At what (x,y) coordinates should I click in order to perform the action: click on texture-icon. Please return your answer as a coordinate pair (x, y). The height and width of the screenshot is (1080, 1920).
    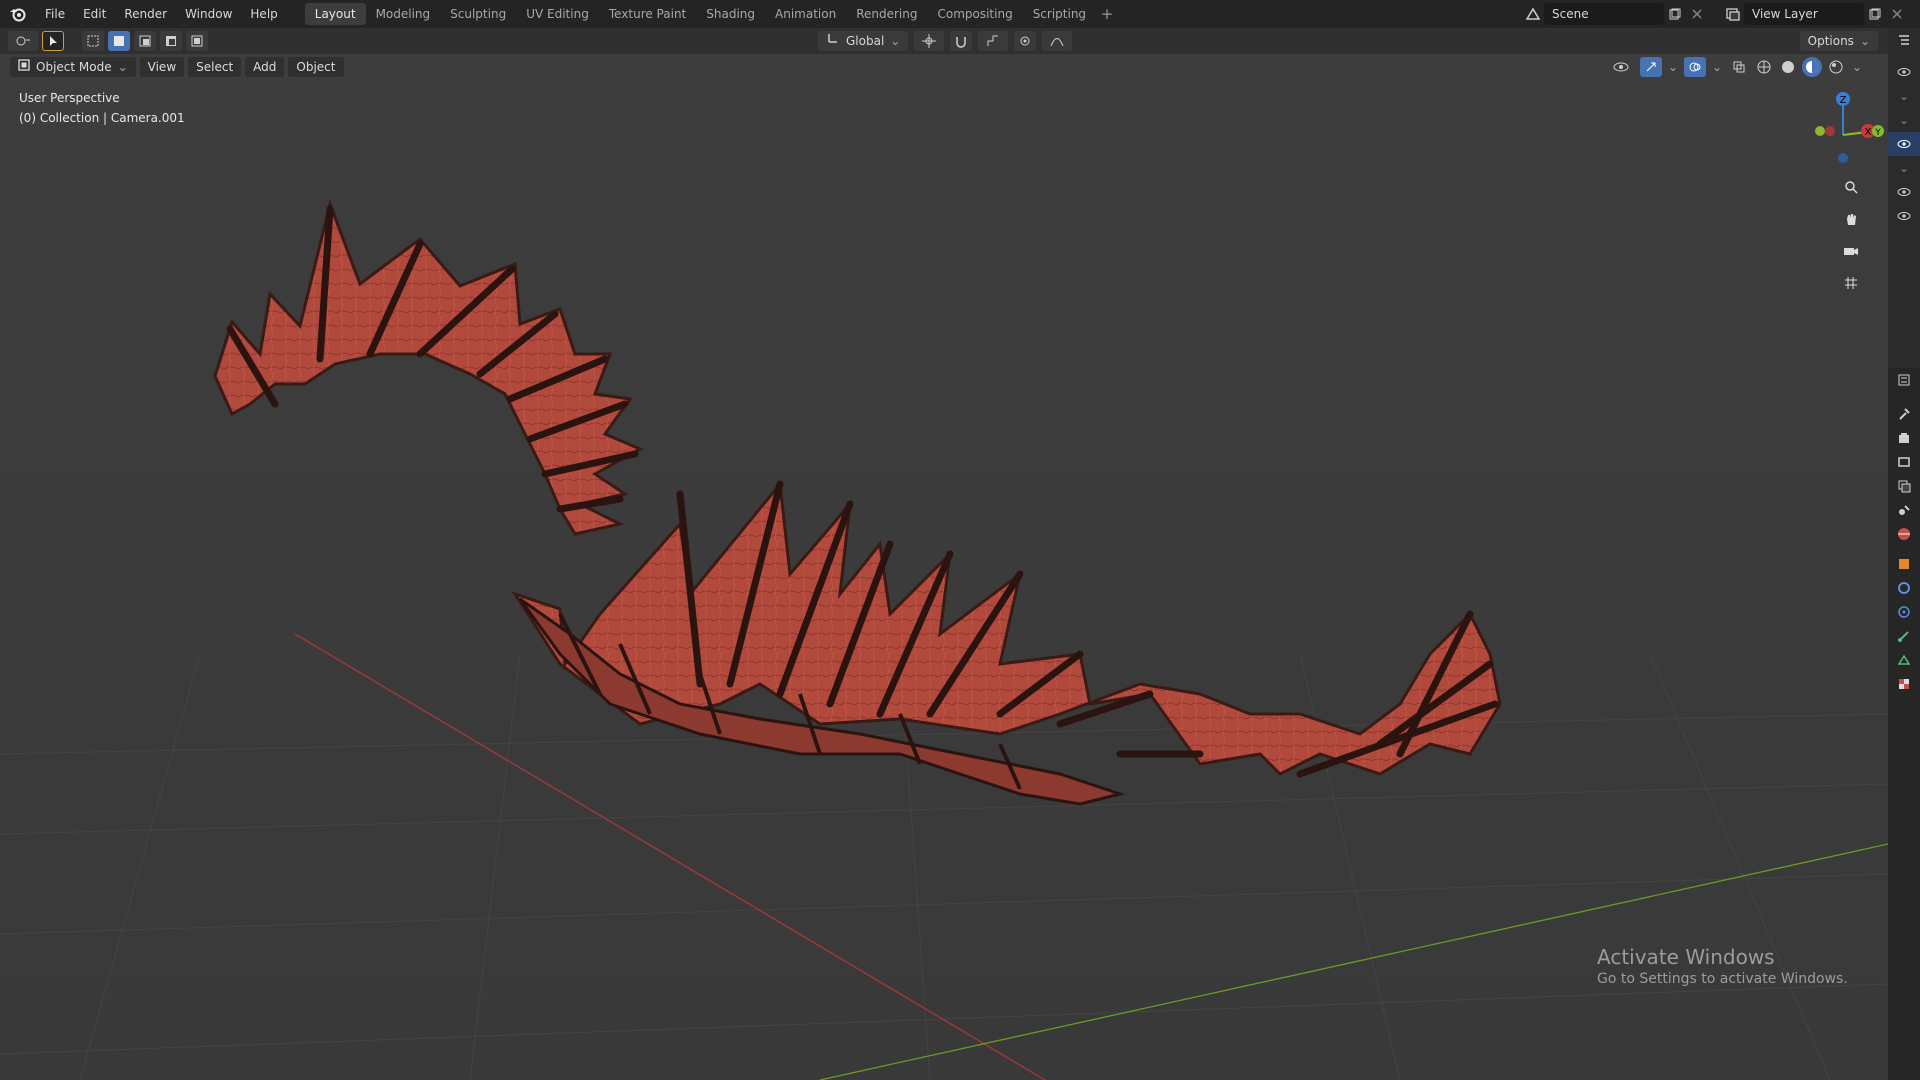
    Looking at the image, I should click on (1904, 684).